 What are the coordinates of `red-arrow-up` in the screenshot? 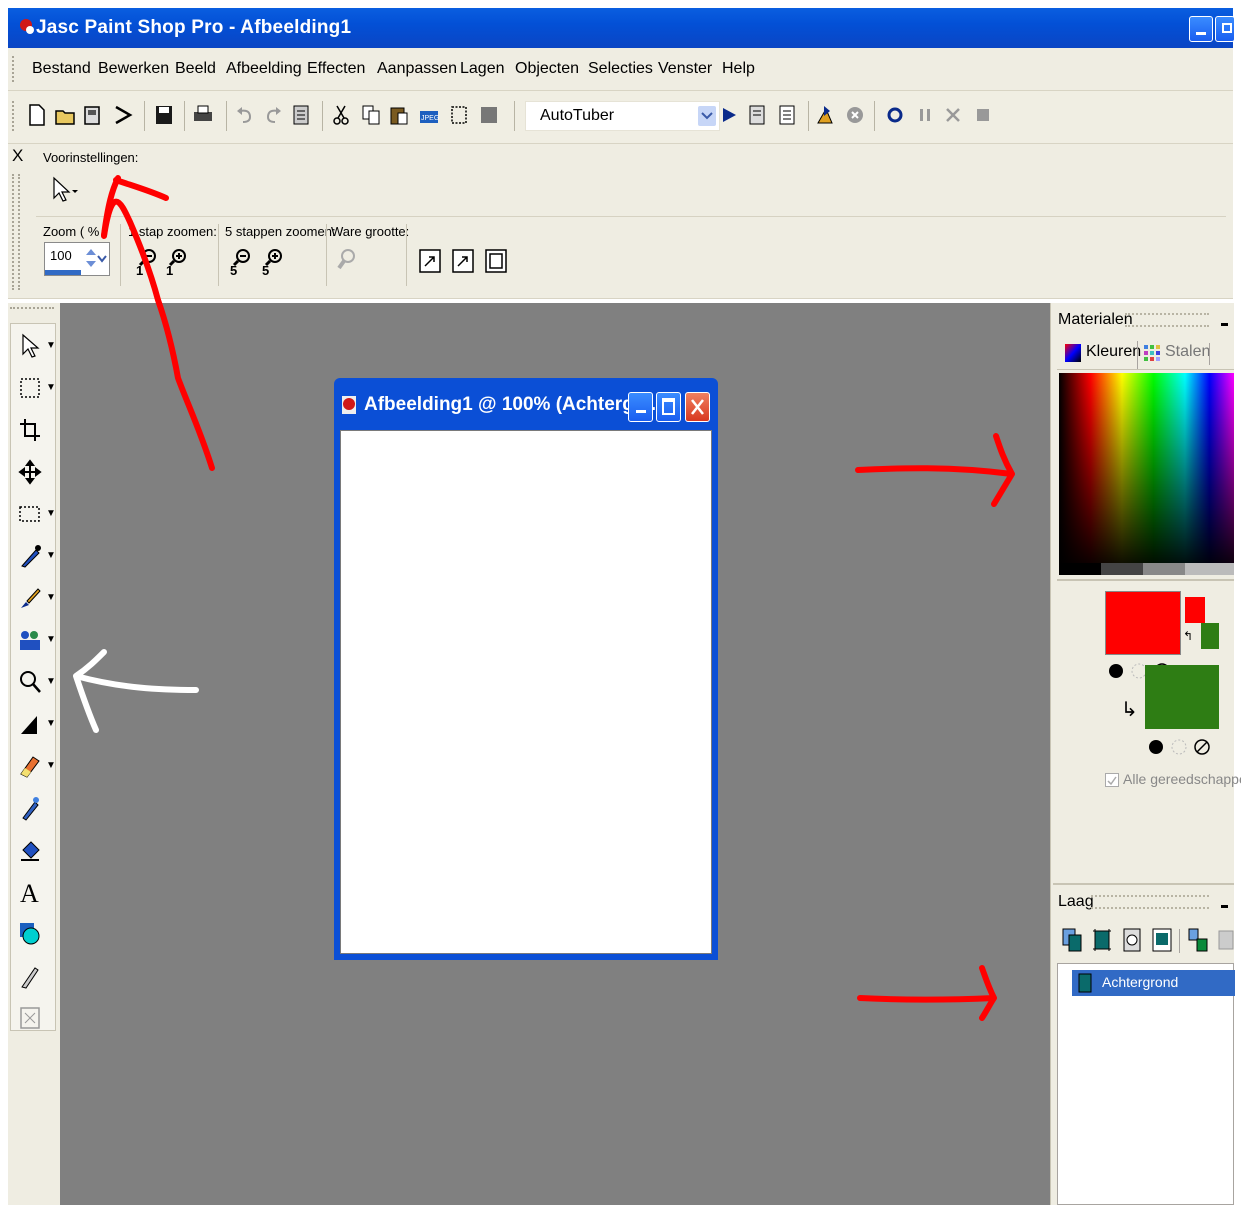 It's located at (158, 334).